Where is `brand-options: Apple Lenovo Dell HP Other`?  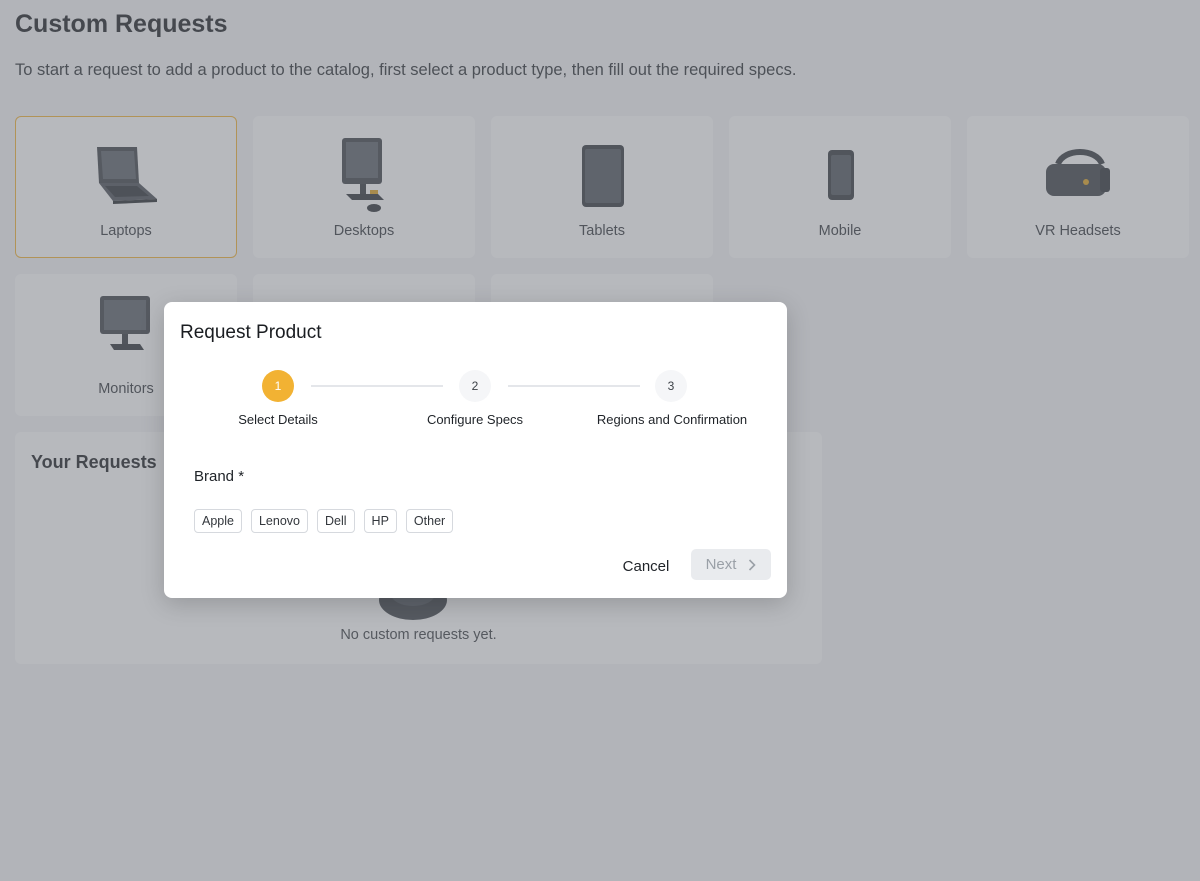
brand-options: Apple Lenovo Dell HP Other is located at coordinates (324, 521).